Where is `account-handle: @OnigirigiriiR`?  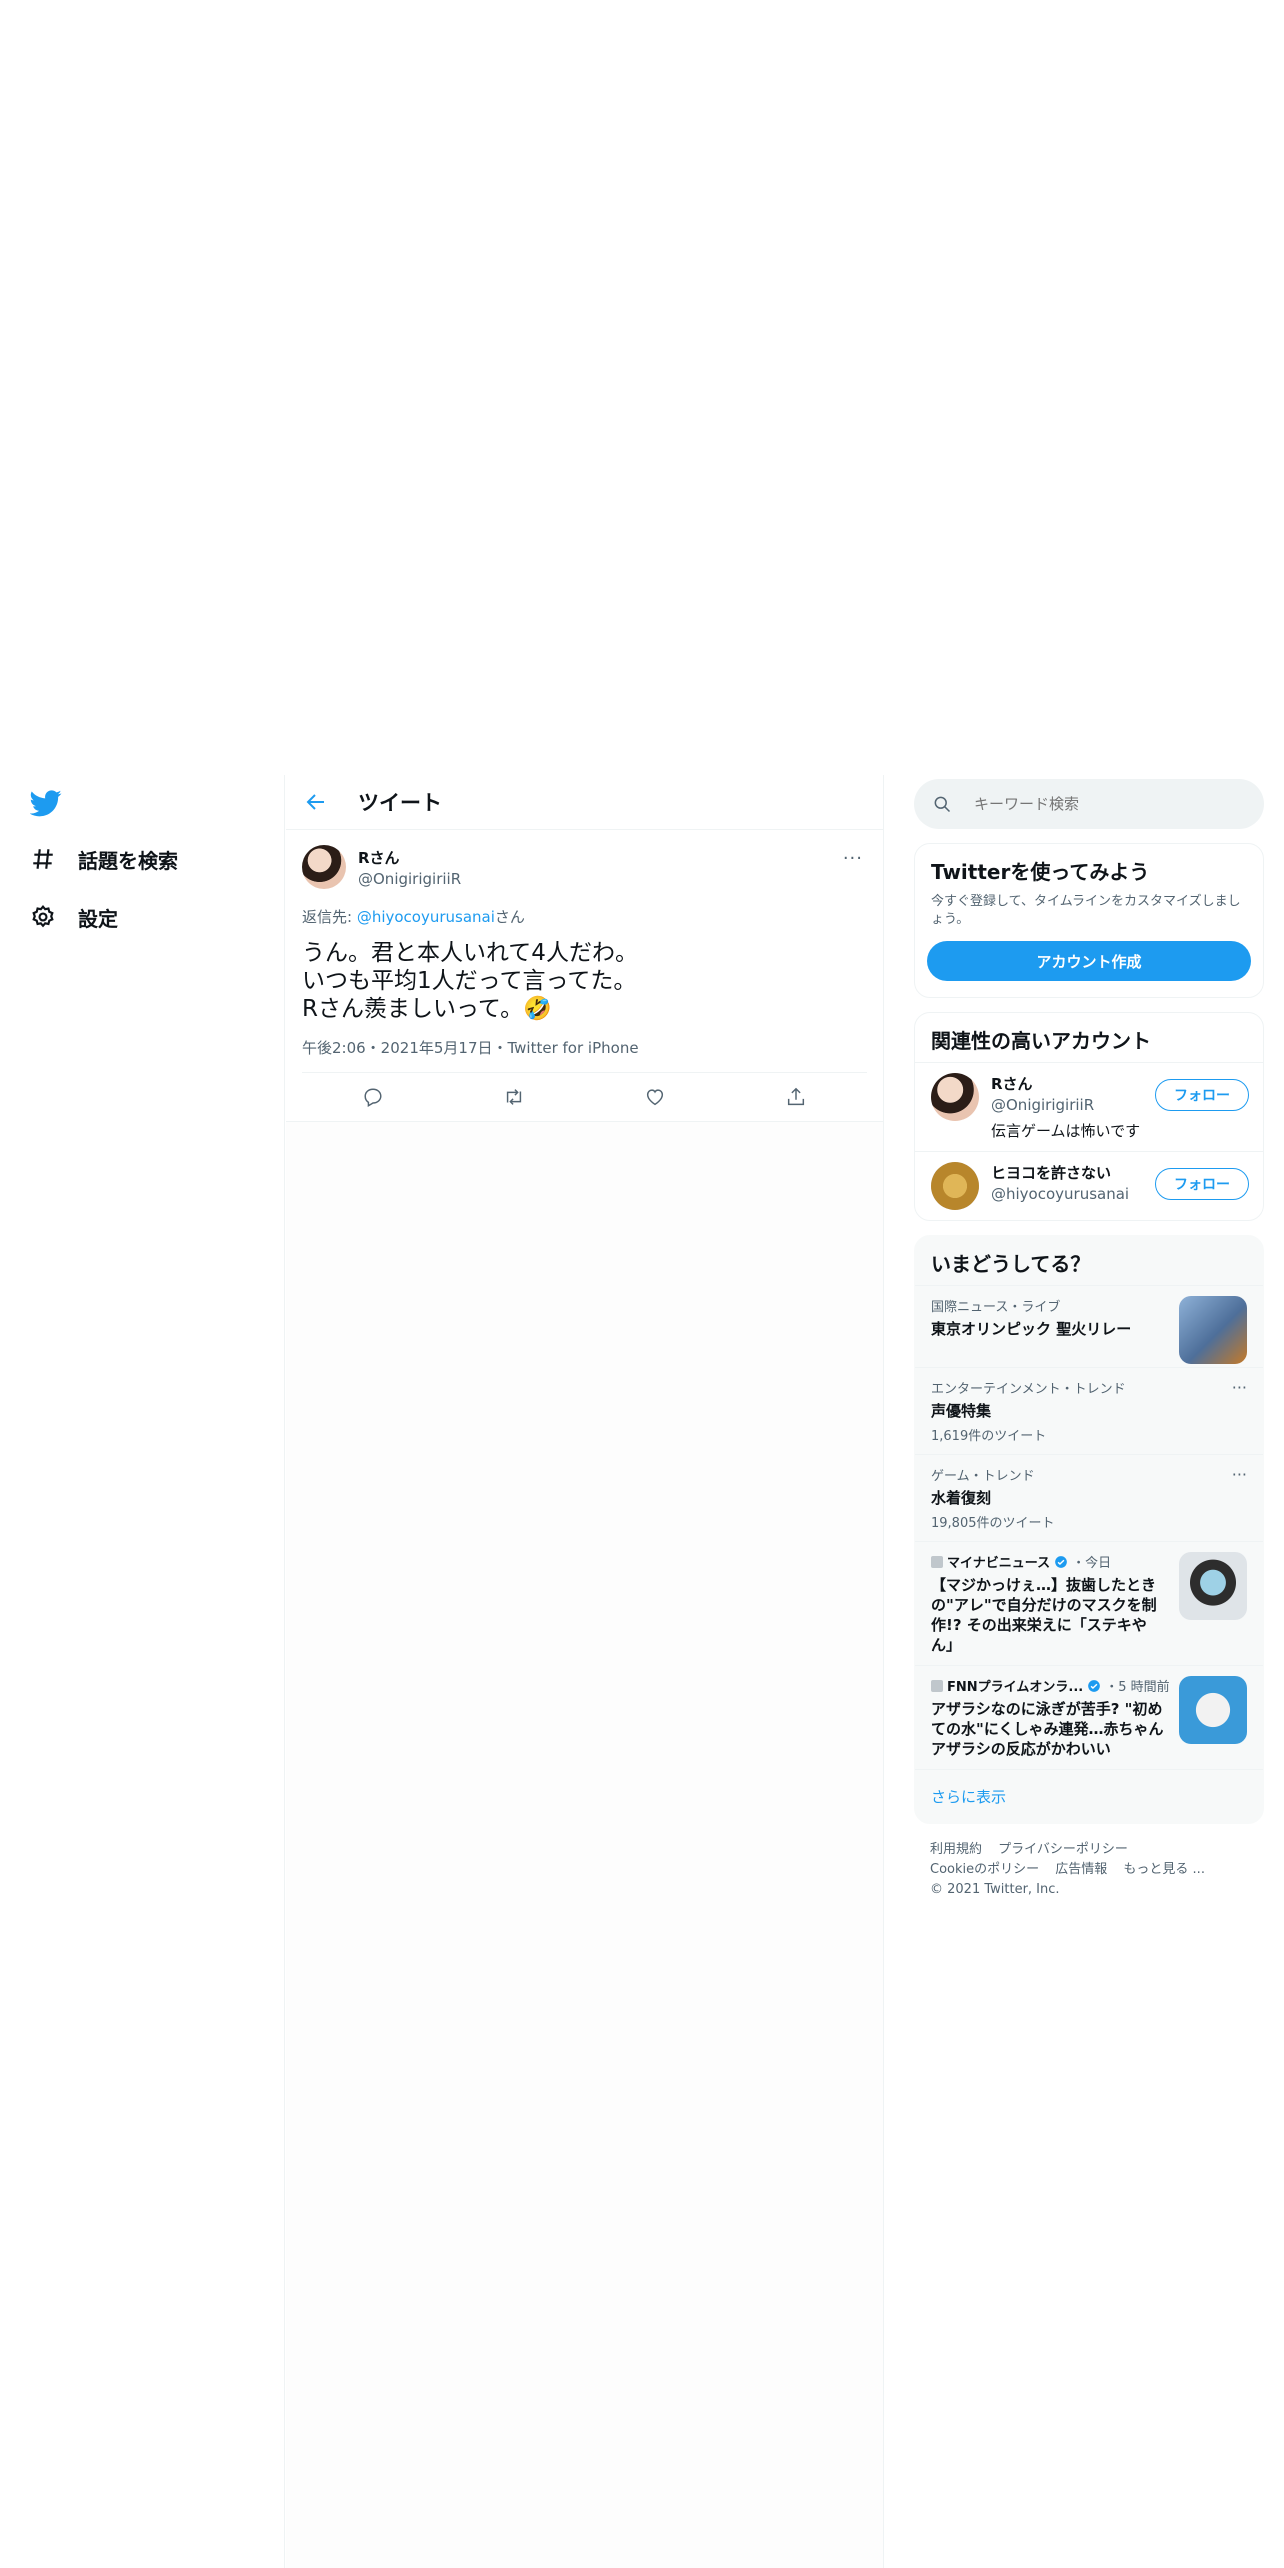
account-handle: @OnigirigiriiR is located at coordinates (1065, 1105).